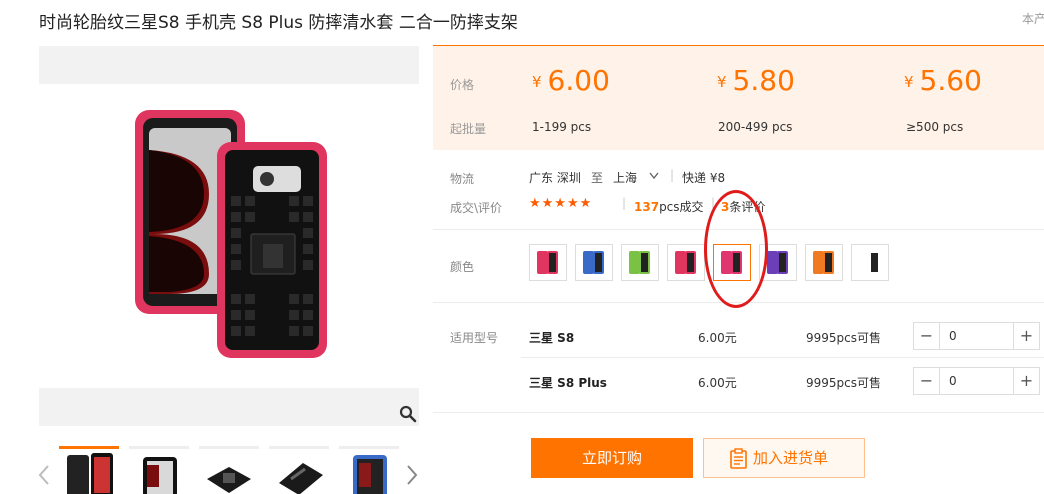 The width and height of the screenshot is (1044, 494). What do you see at coordinates (756, 80) in the screenshot?
I see `price-tier-2: ¥5.80` at bounding box center [756, 80].